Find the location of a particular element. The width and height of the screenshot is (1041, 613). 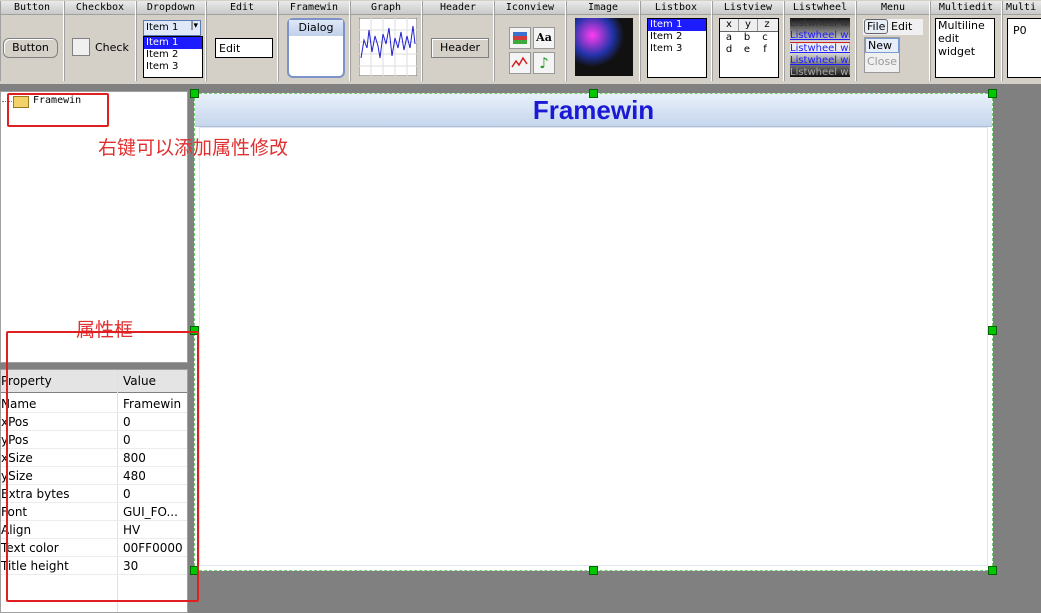

palette-checkbox-title: Checkbox is located at coordinates (100, 8).